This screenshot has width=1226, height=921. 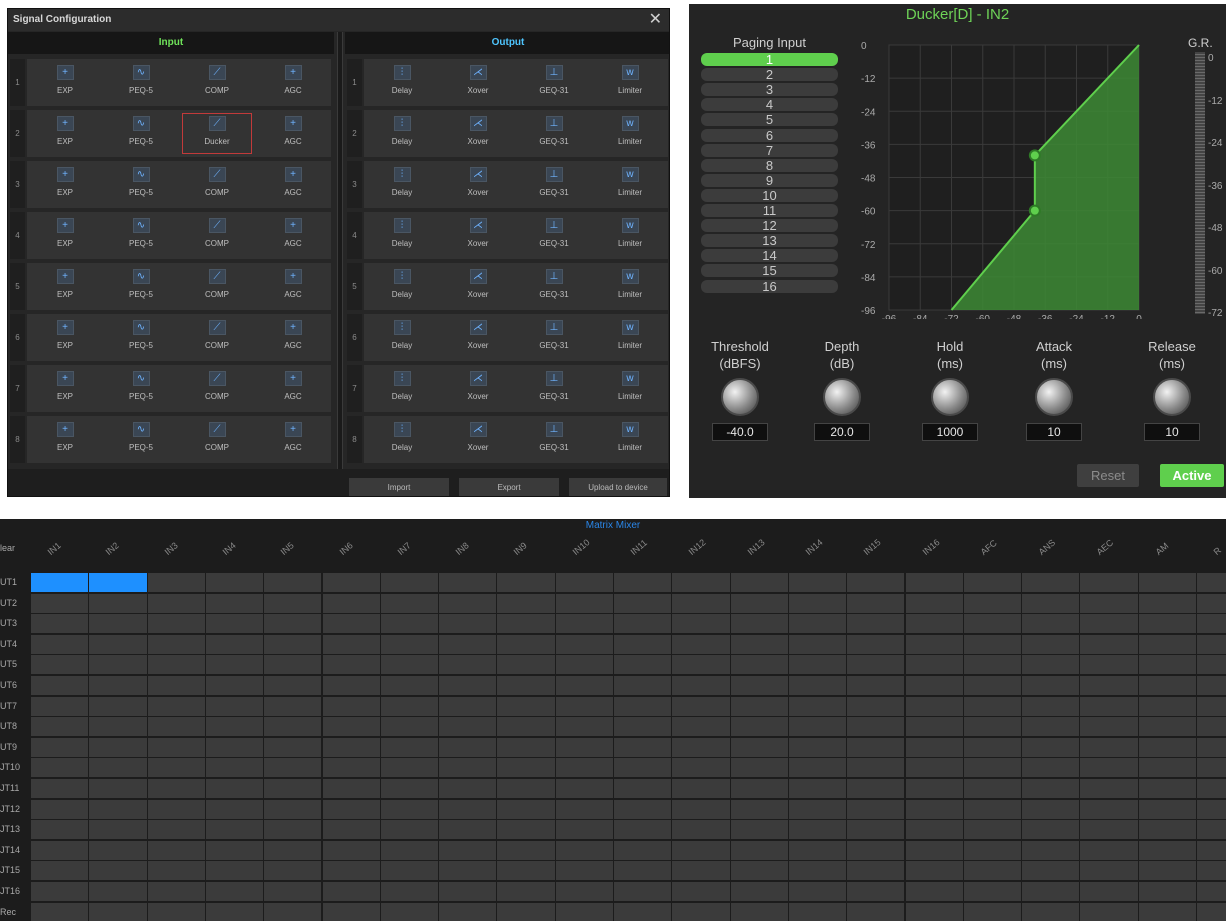 What do you see at coordinates (217, 439) in the screenshot?
I see `module-comp-button: ⟋ COMP` at bounding box center [217, 439].